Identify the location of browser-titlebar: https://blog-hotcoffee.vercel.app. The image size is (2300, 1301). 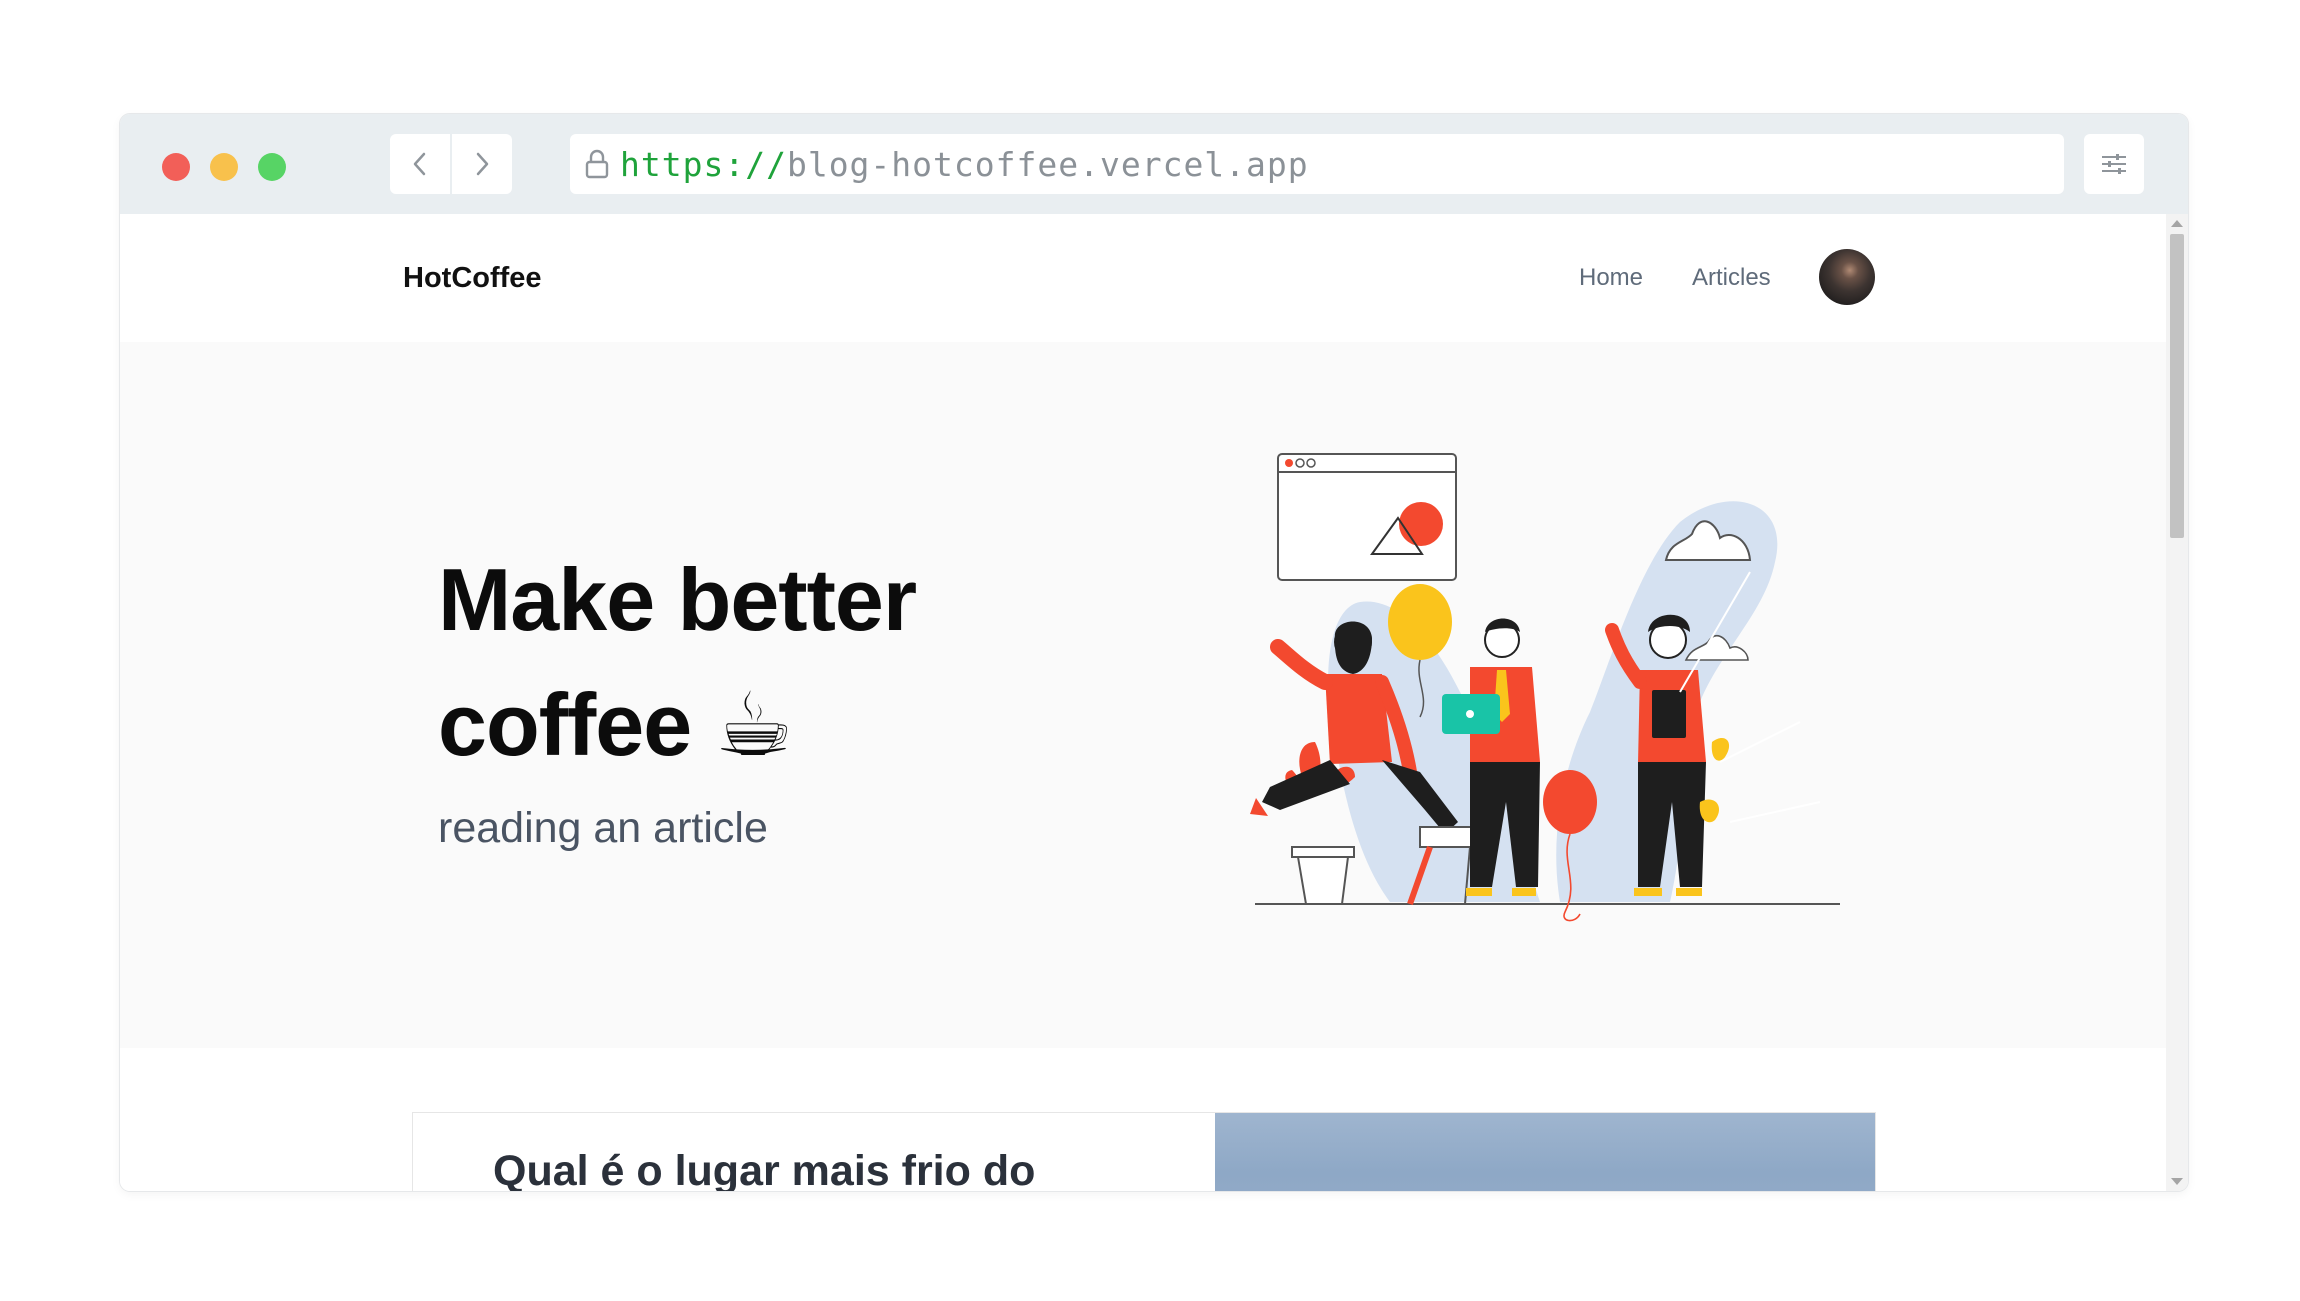
(1154, 164).